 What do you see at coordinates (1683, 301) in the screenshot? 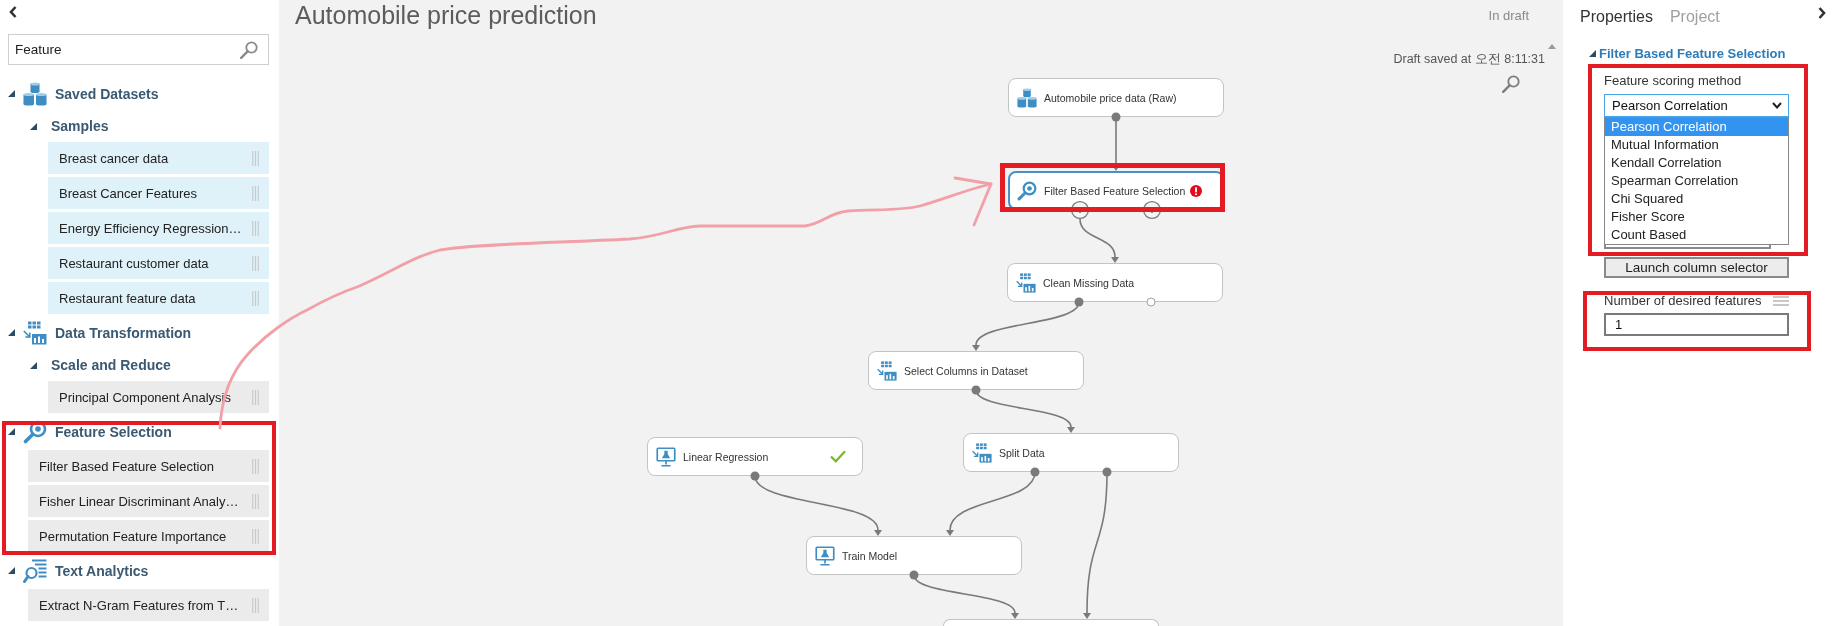
I see `field-label: Number of desired features` at bounding box center [1683, 301].